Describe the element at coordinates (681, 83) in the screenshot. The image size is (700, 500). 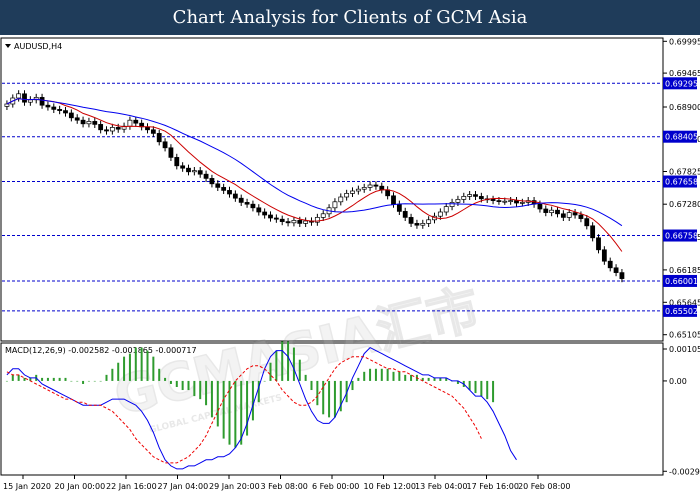
I see `level-tag-label: 0.69295` at that location.